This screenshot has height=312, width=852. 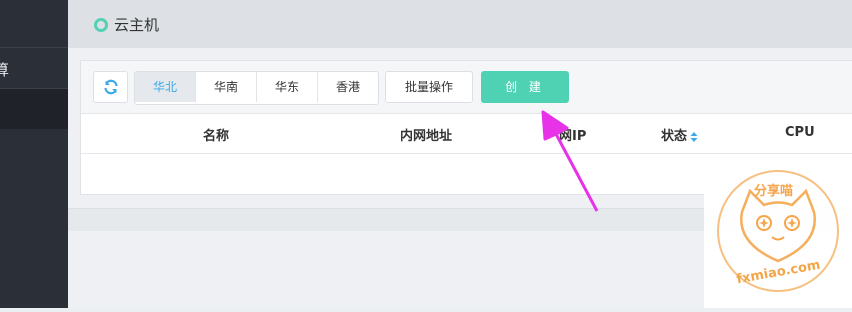 I want to click on column-header-status: 状态, so click(x=679, y=134).